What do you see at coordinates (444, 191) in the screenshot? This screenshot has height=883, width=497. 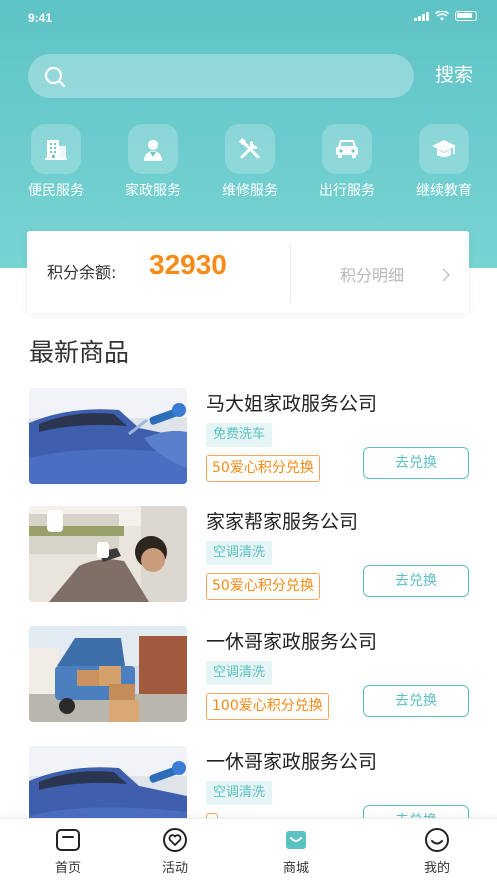 I see `category-label: 继续教育` at bounding box center [444, 191].